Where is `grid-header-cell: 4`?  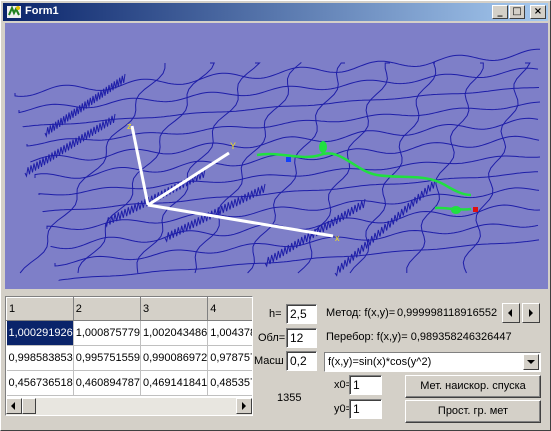
grid-header-cell: 4 is located at coordinates (229, 309).